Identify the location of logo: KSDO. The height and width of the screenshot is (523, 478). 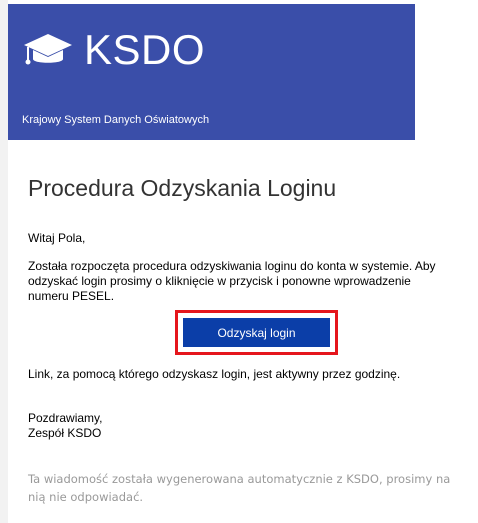
(113, 50).